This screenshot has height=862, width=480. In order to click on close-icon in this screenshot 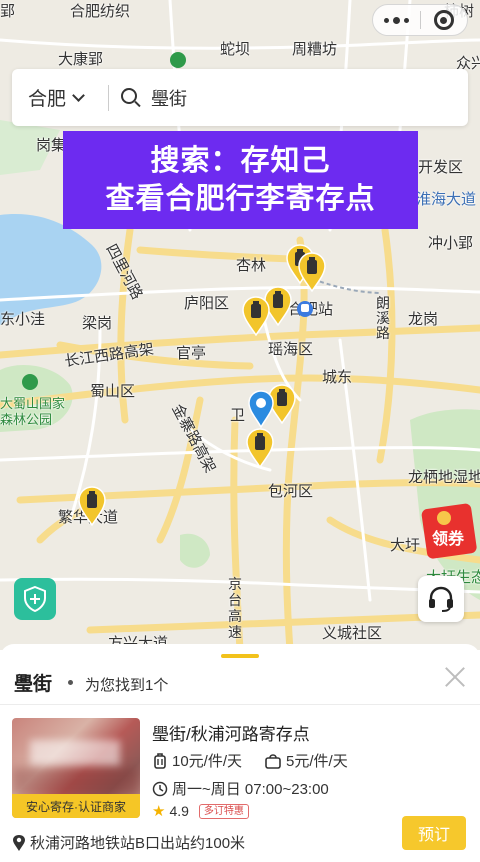, I will do `click(455, 677)`.